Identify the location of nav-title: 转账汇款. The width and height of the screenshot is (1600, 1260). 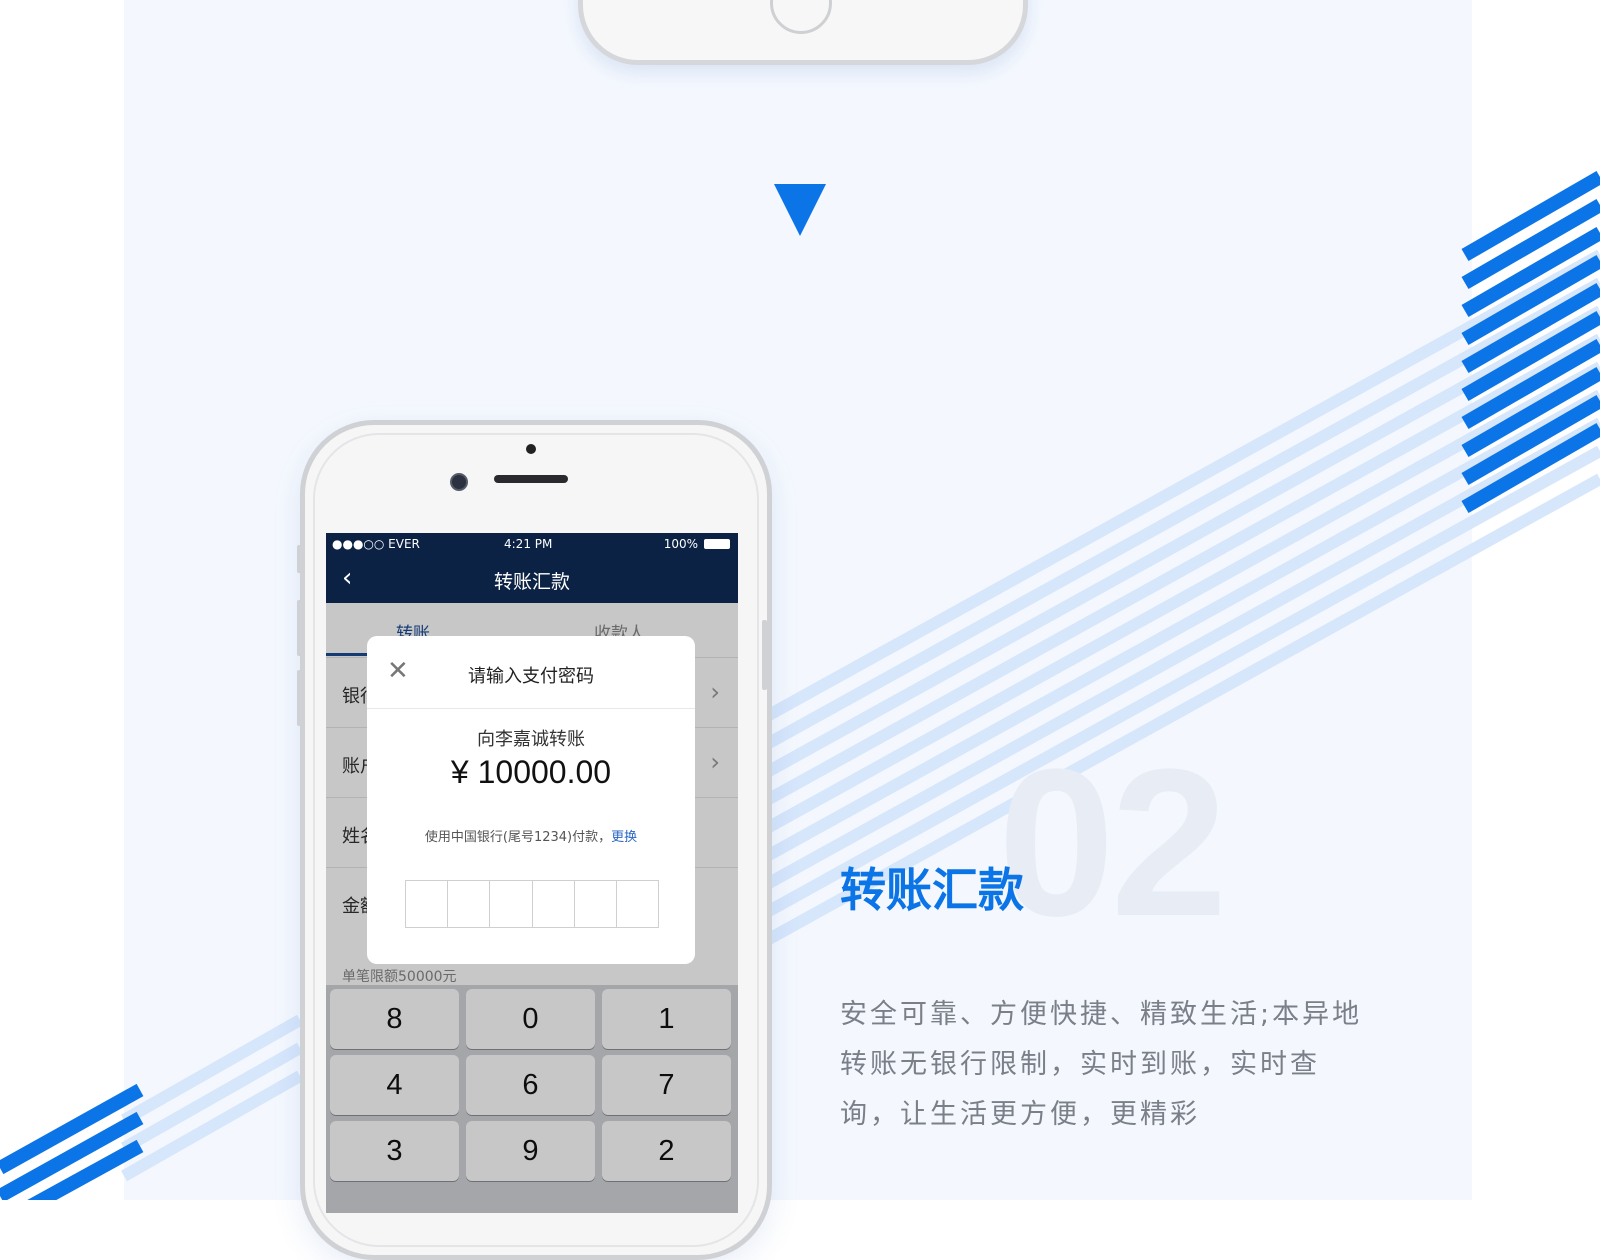
(531, 582).